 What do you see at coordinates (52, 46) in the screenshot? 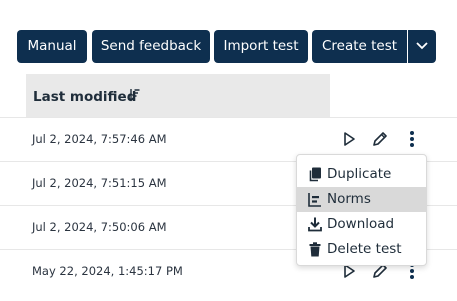
I see `manual-button: Manual` at bounding box center [52, 46].